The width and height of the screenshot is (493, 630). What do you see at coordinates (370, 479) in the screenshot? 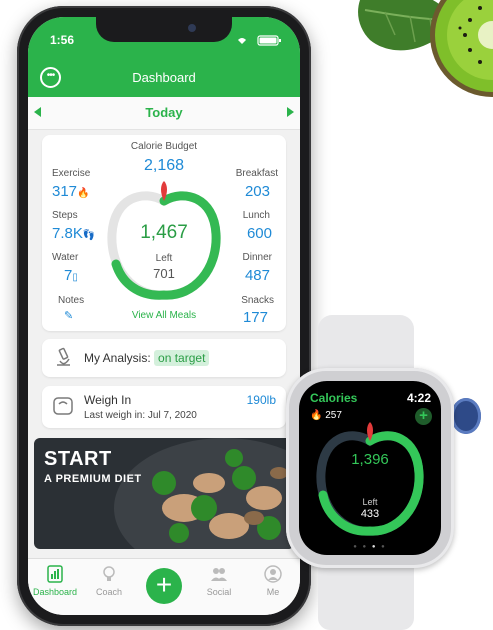
I see `watch-apple-ring` at bounding box center [370, 479].